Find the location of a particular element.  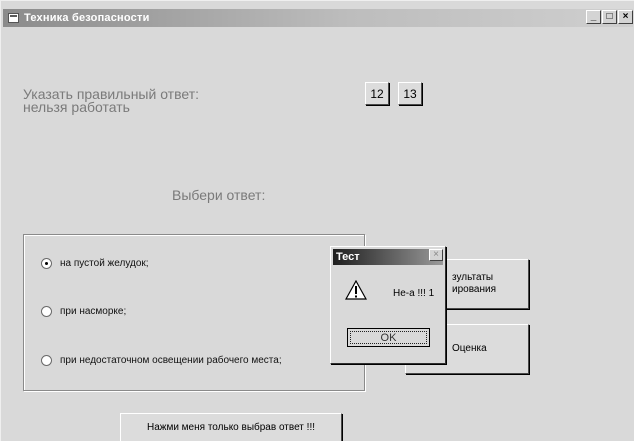

option-1-label: на пустой желудок; is located at coordinates (104, 263).